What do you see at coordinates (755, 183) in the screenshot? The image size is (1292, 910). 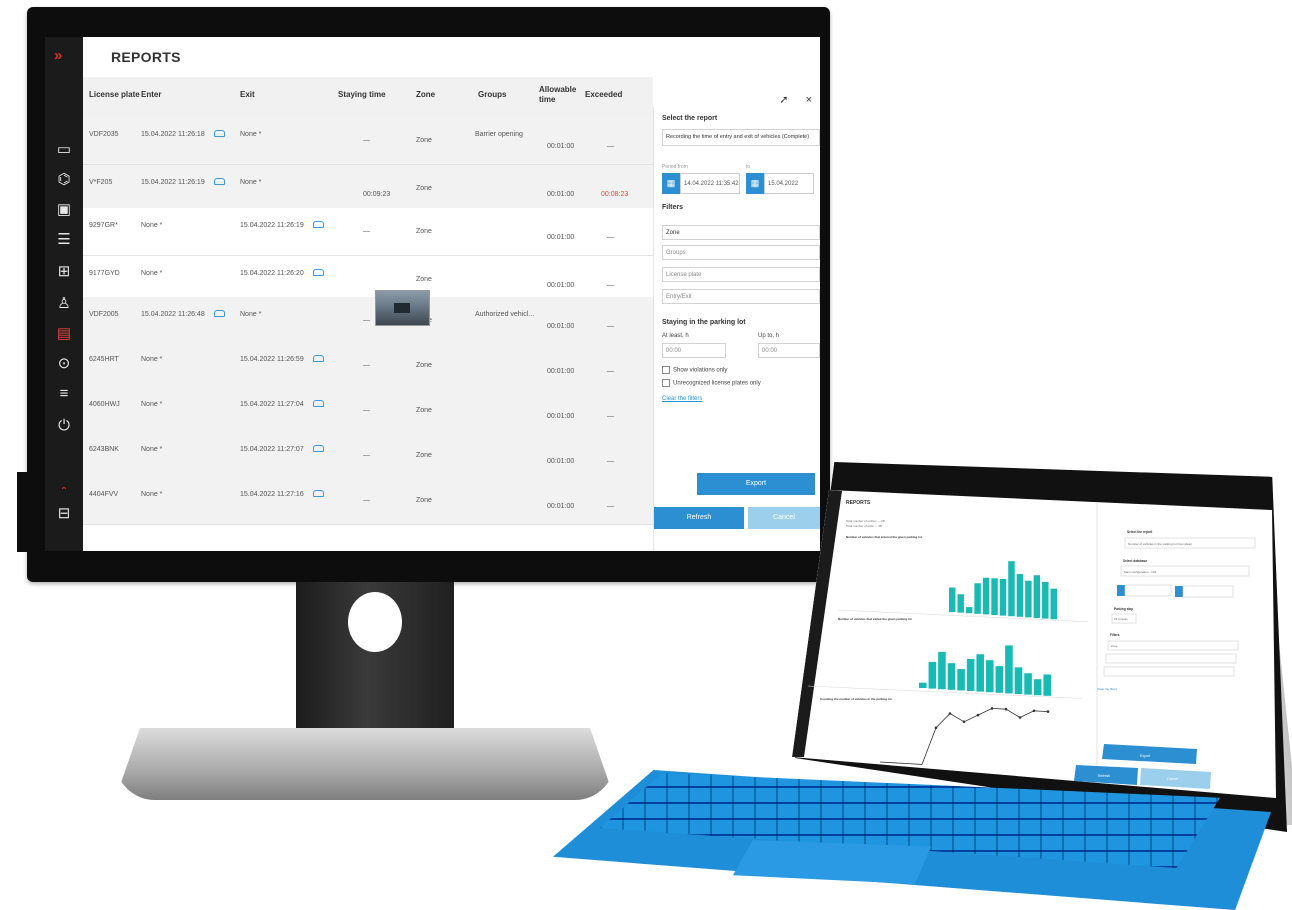 I see `calendar-to-icon: ▦` at bounding box center [755, 183].